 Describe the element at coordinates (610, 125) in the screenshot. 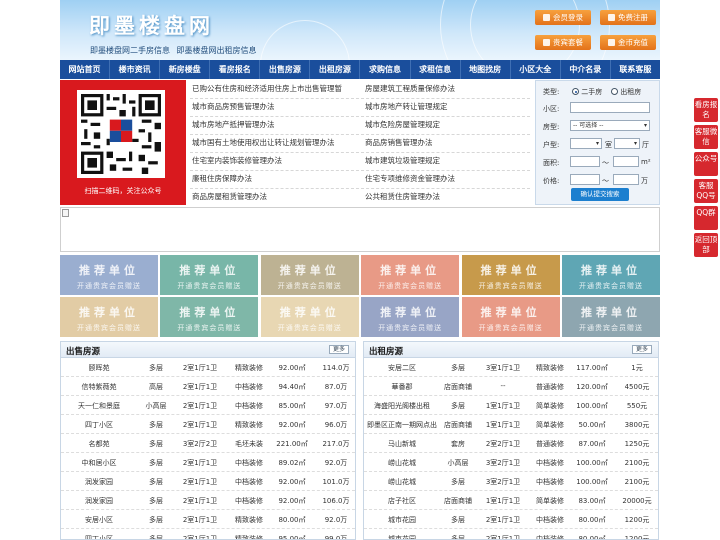

I see `house-type-select: -- 可选择 -- ▾` at that location.